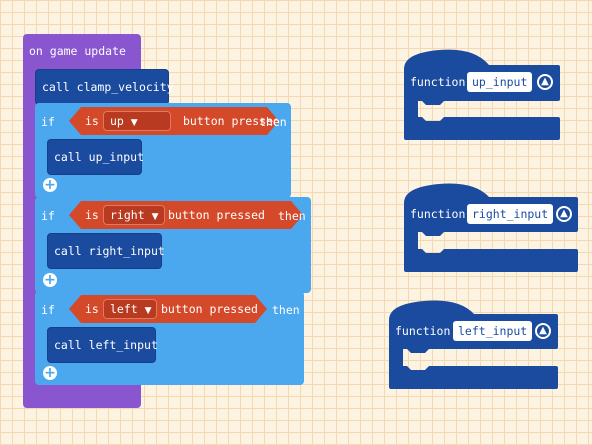 The width and height of the screenshot is (592, 445). Describe the element at coordinates (99, 157) in the screenshot. I see `call-label: call up_input` at that location.